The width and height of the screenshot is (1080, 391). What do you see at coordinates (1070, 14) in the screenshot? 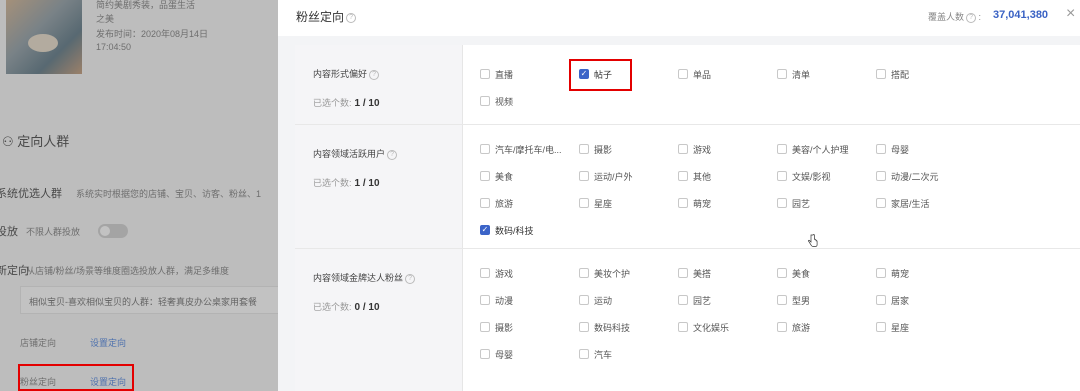
I see `close-icon: ×` at bounding box center [1070, 14].